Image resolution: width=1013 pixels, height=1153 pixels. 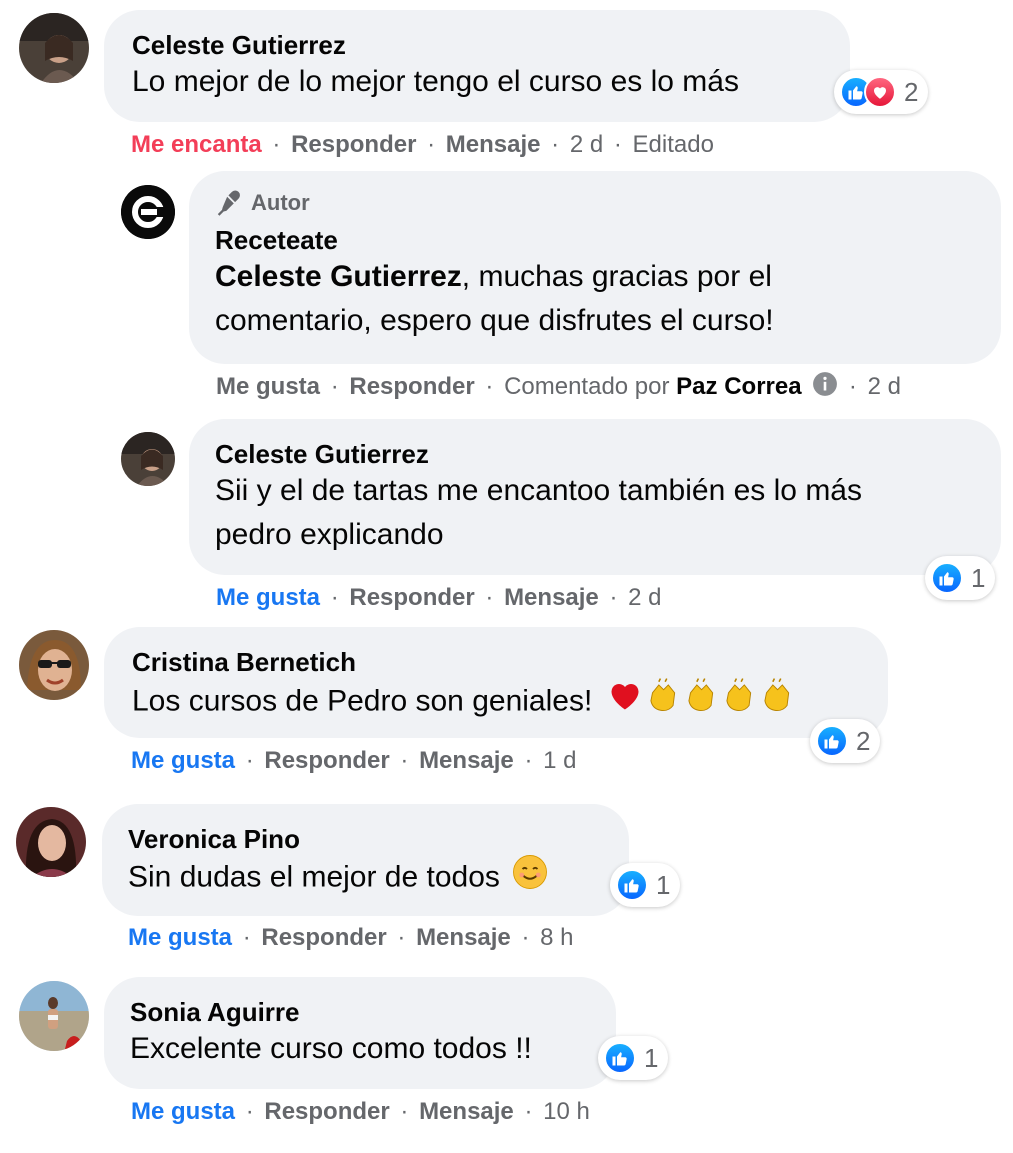 What do you see at coordinates (196, 144) in the screenshot?
I see `react-button: Me encanta` at bounding box center [196, 144].